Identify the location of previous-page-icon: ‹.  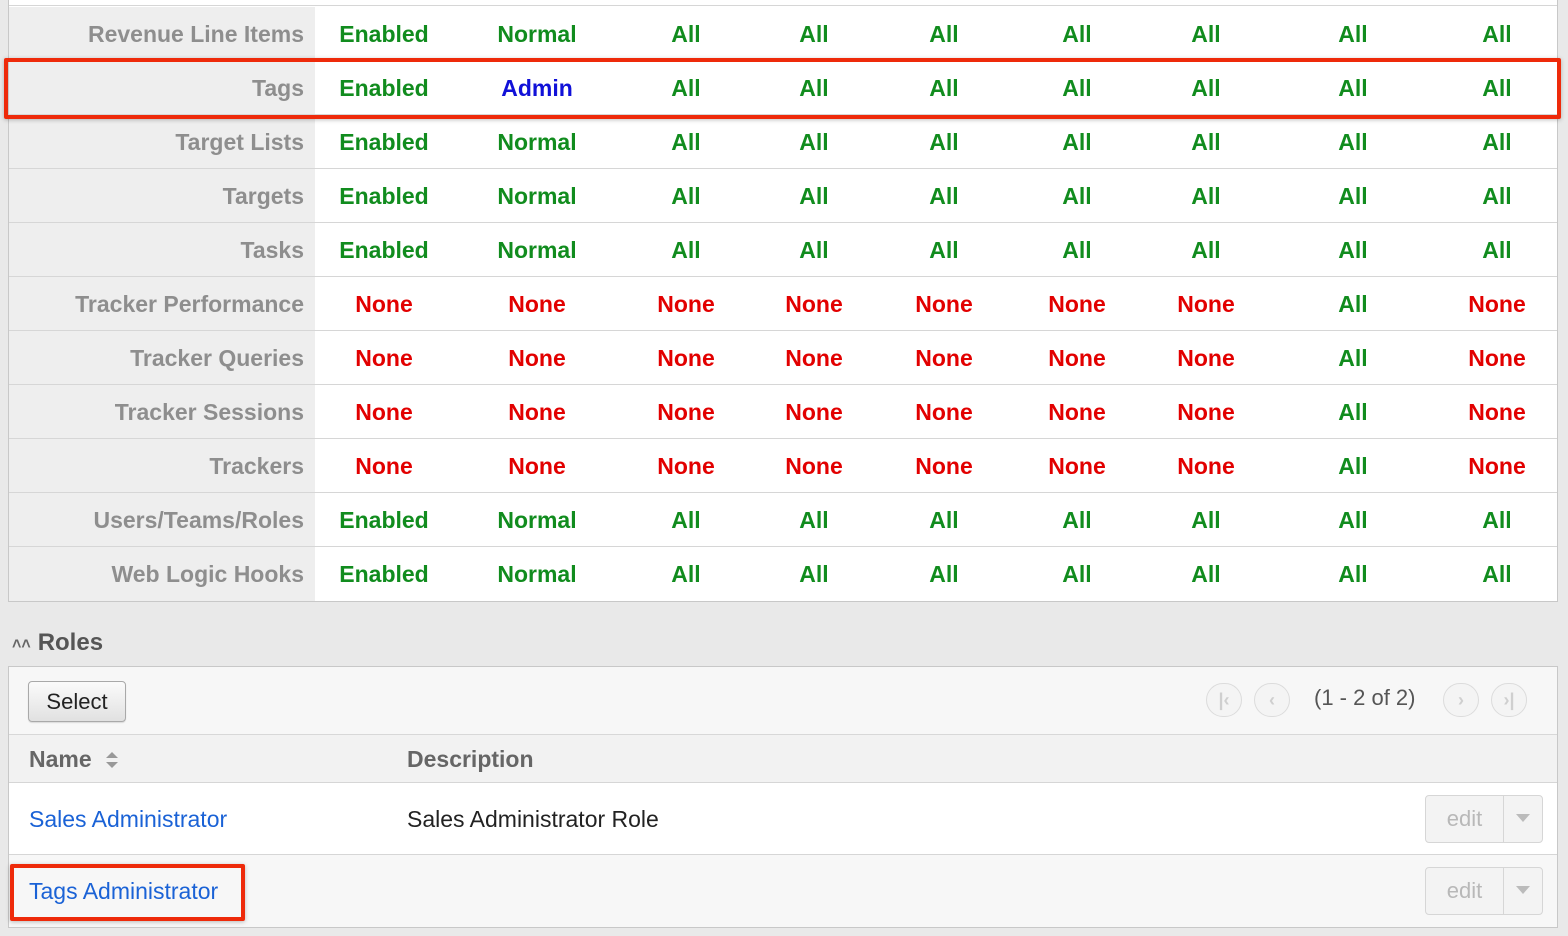
(1272, 700).